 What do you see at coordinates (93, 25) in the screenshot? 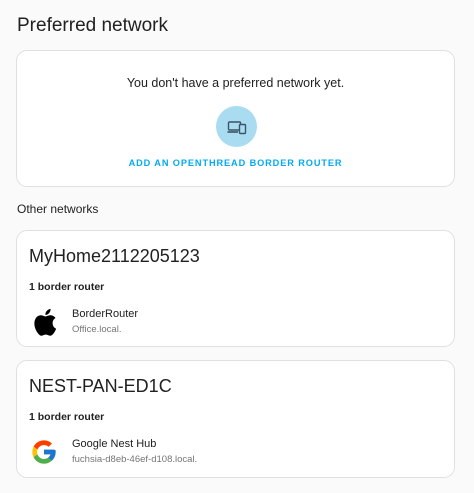
I see `page-title: Preferred network` at bounding box center [93, 25].